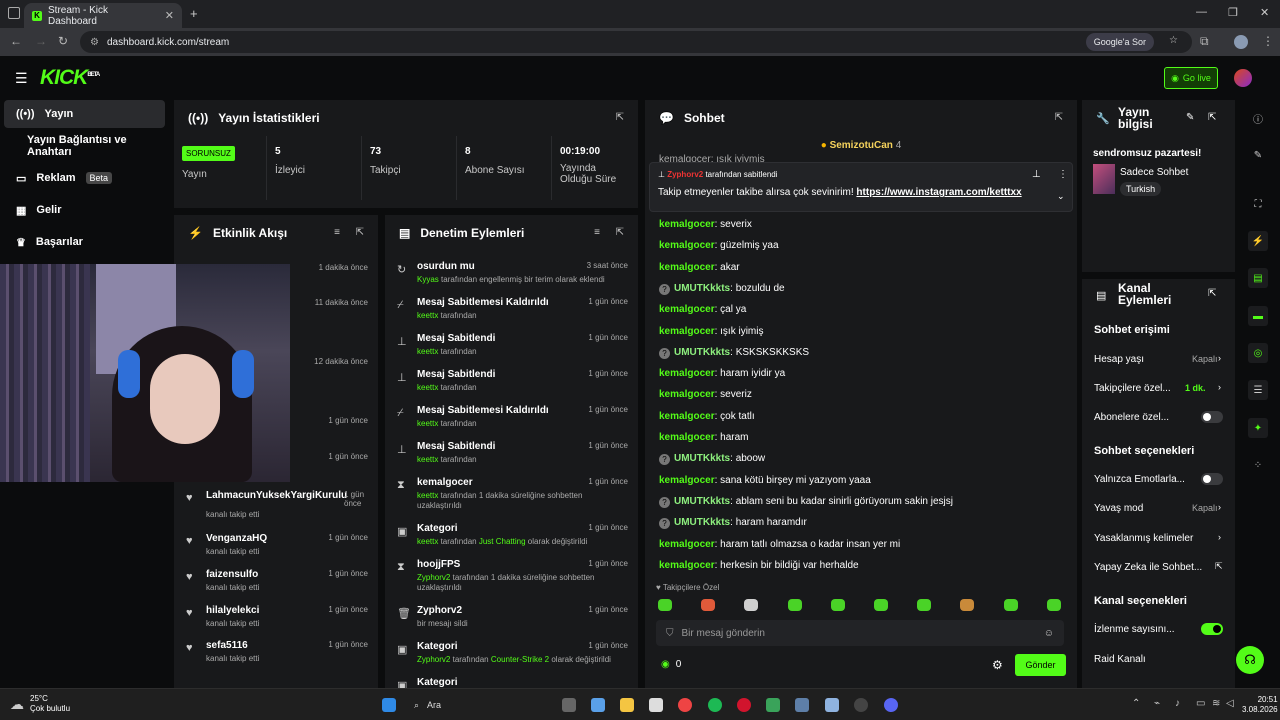  I want to click on send-button: Gönder, so click(1040, 665).